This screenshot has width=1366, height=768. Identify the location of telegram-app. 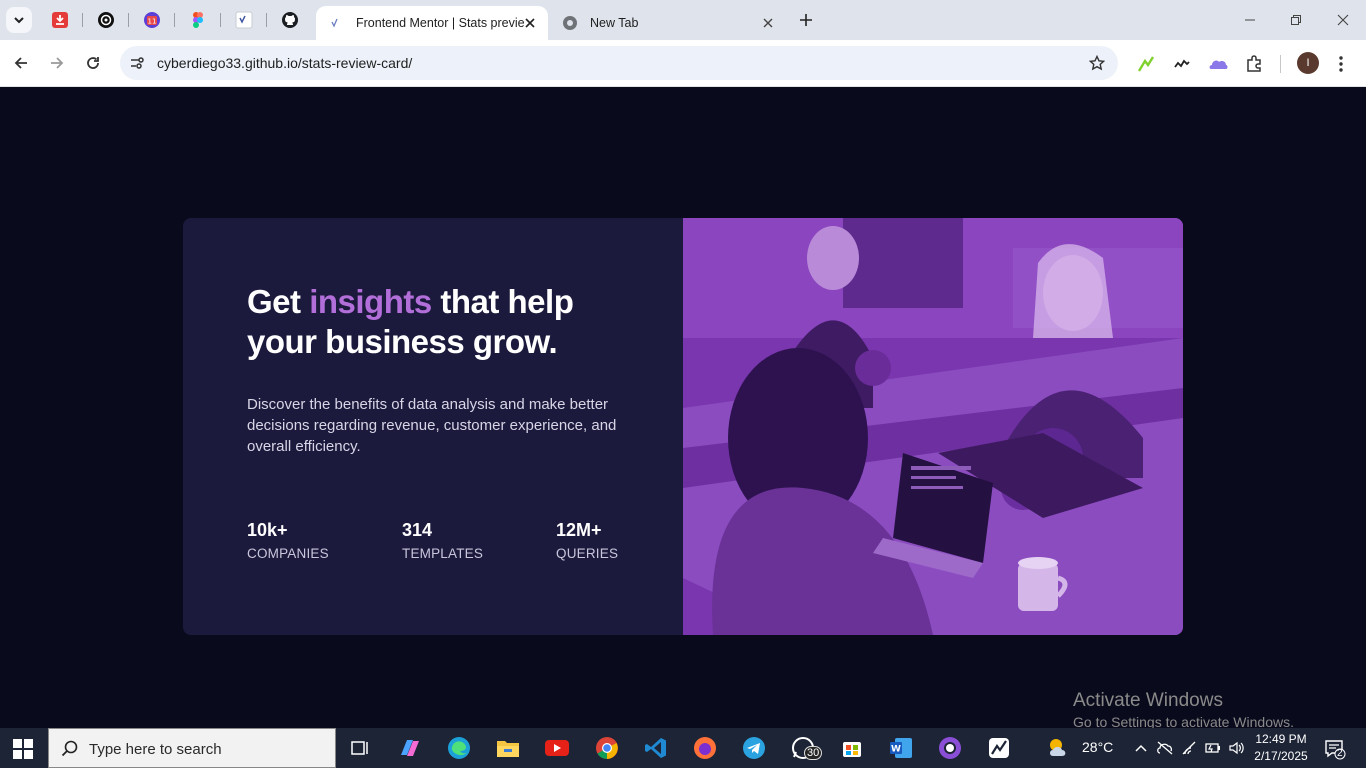
(754, 748).